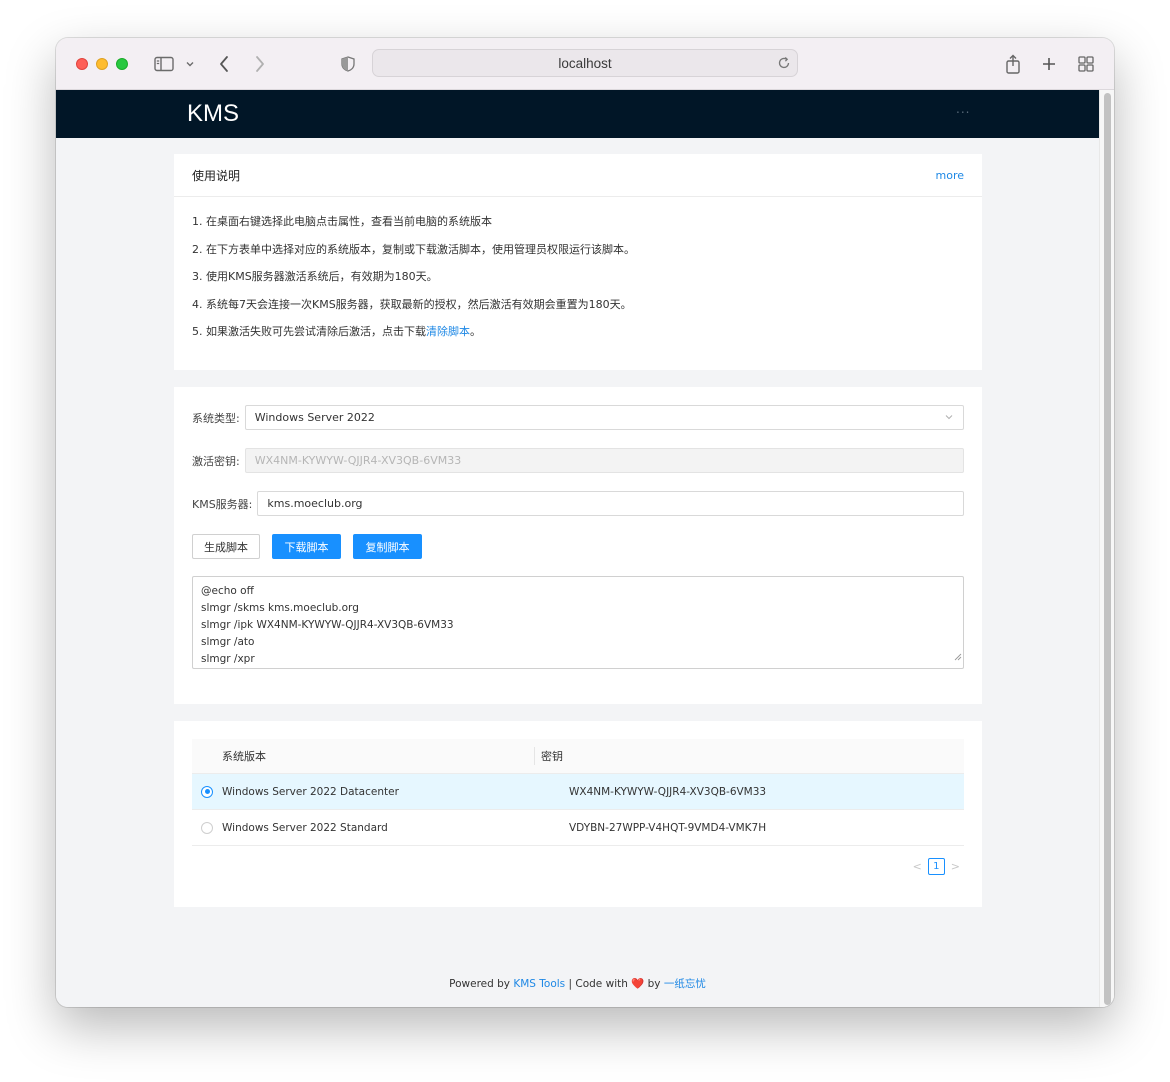  I want to click on system-type-select: Windows Server 2022, so click(604, 417).